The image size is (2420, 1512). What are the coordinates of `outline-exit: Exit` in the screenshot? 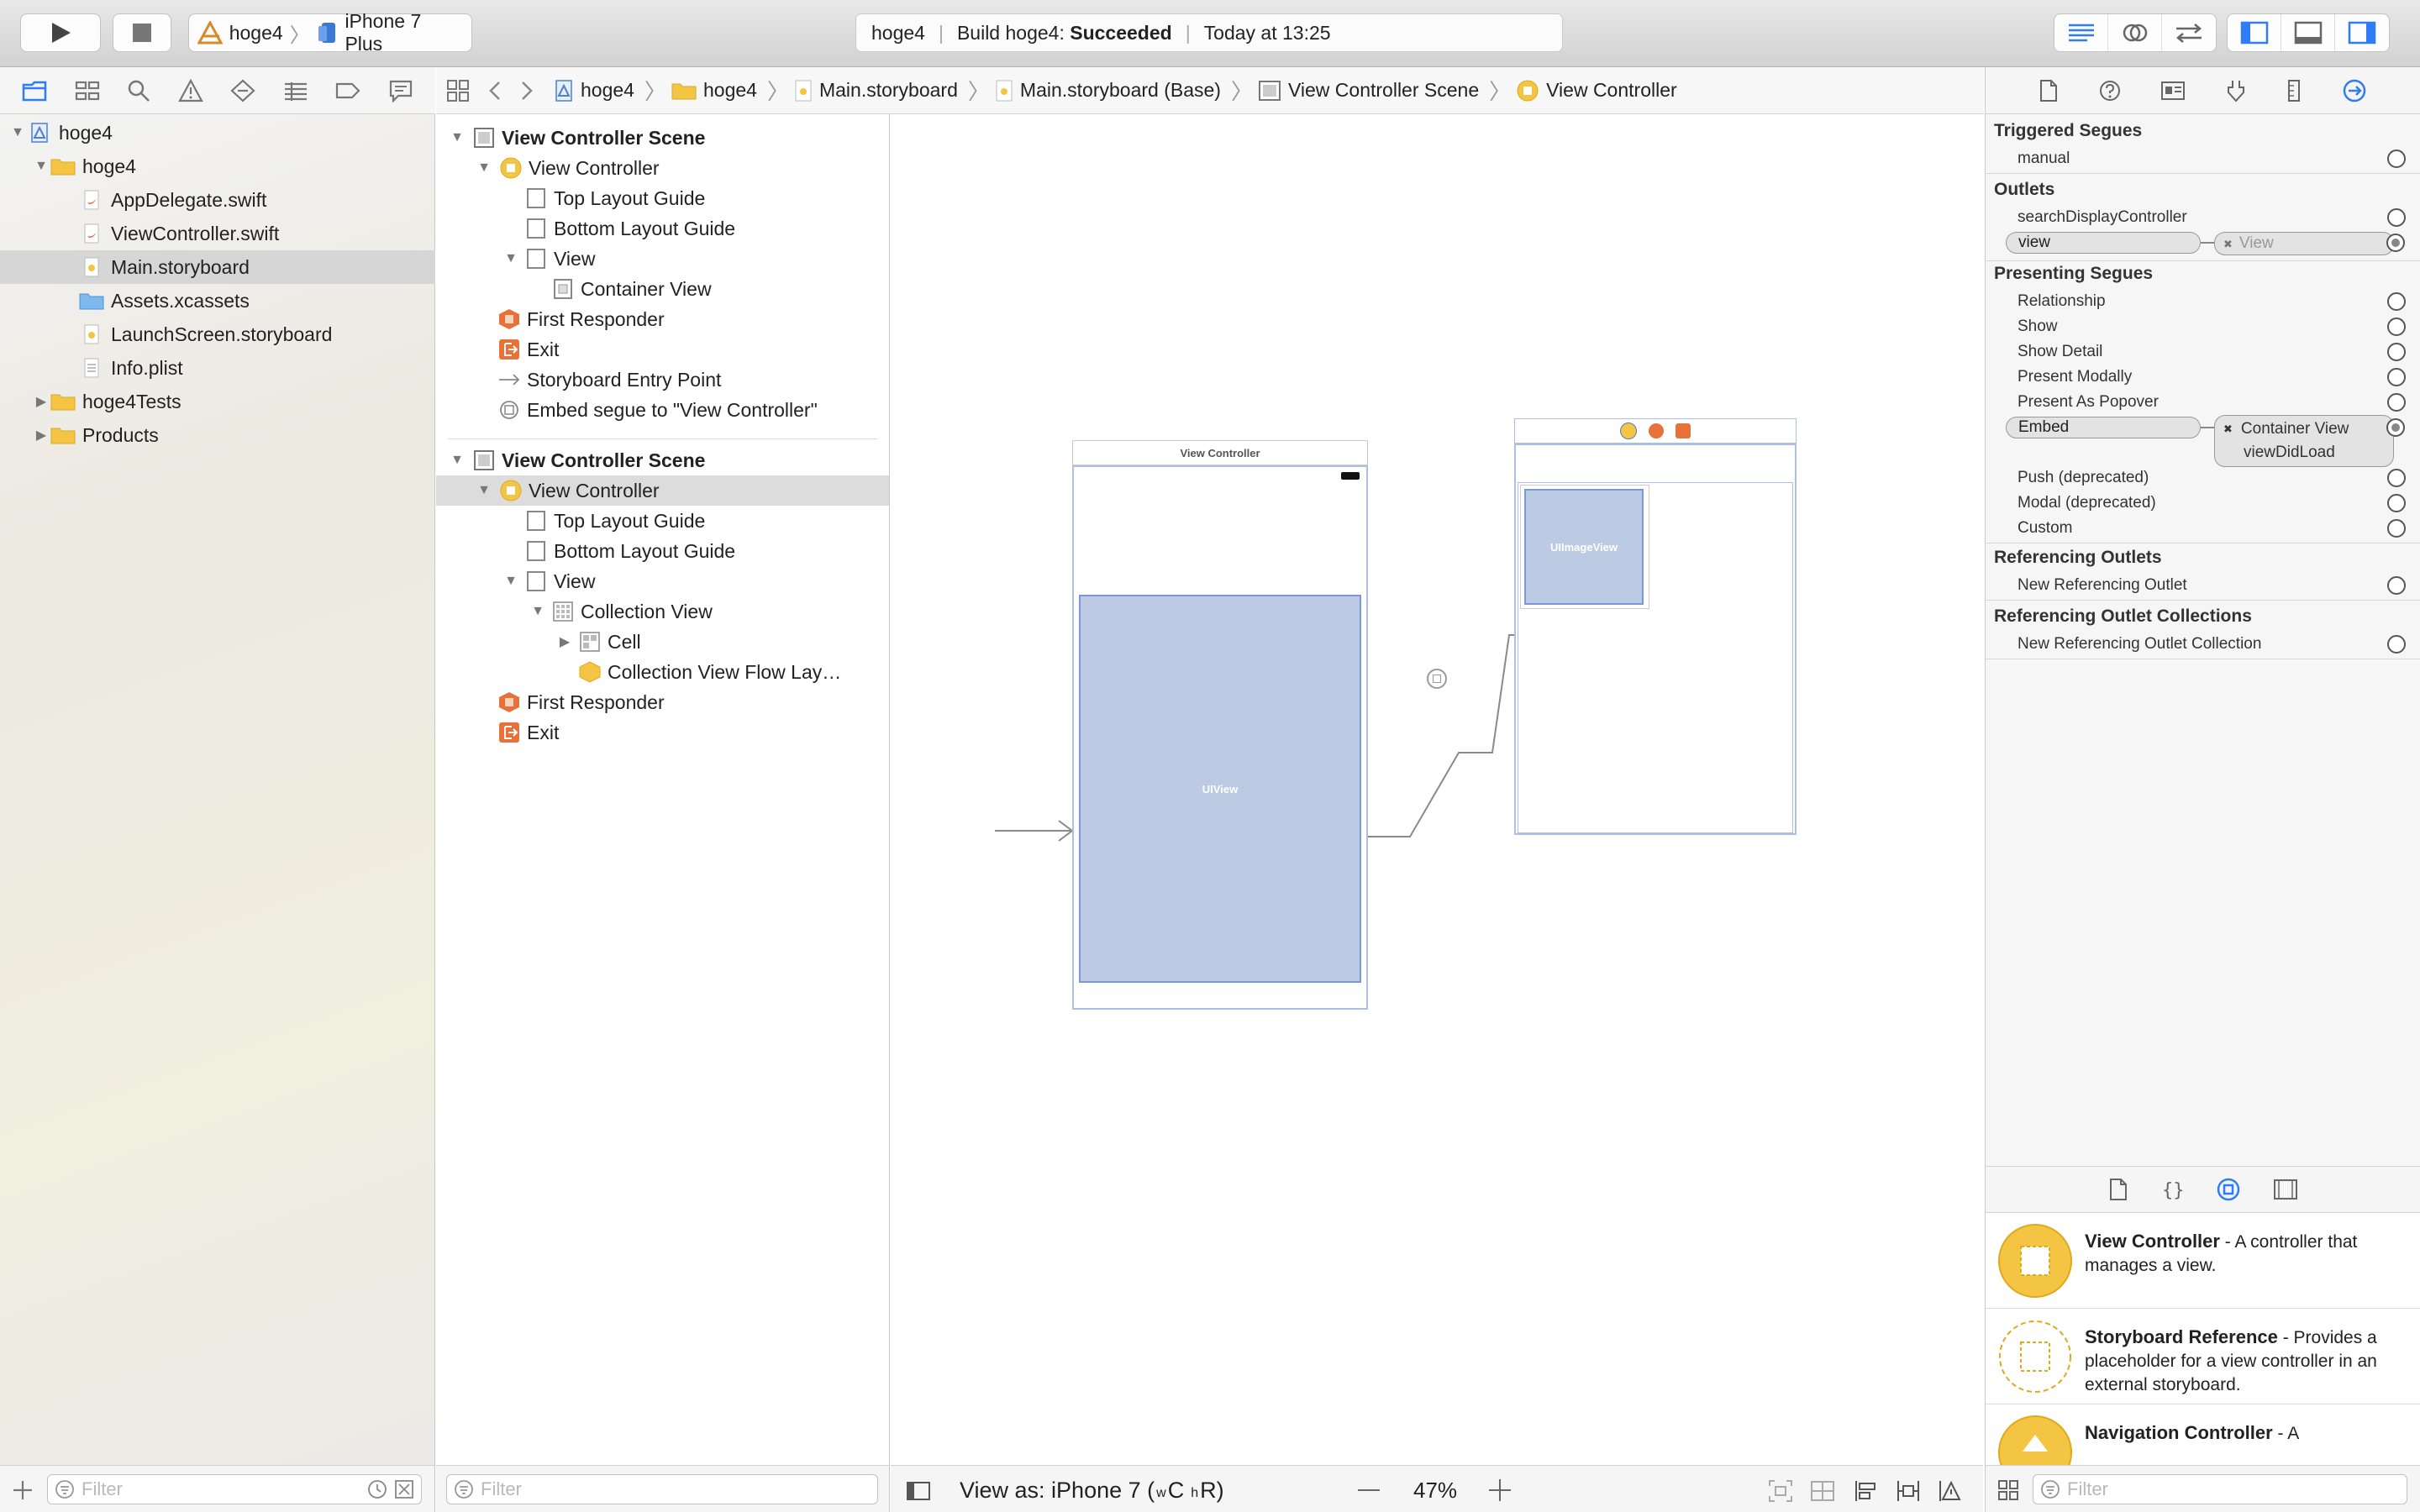 It's located at (662, 349).